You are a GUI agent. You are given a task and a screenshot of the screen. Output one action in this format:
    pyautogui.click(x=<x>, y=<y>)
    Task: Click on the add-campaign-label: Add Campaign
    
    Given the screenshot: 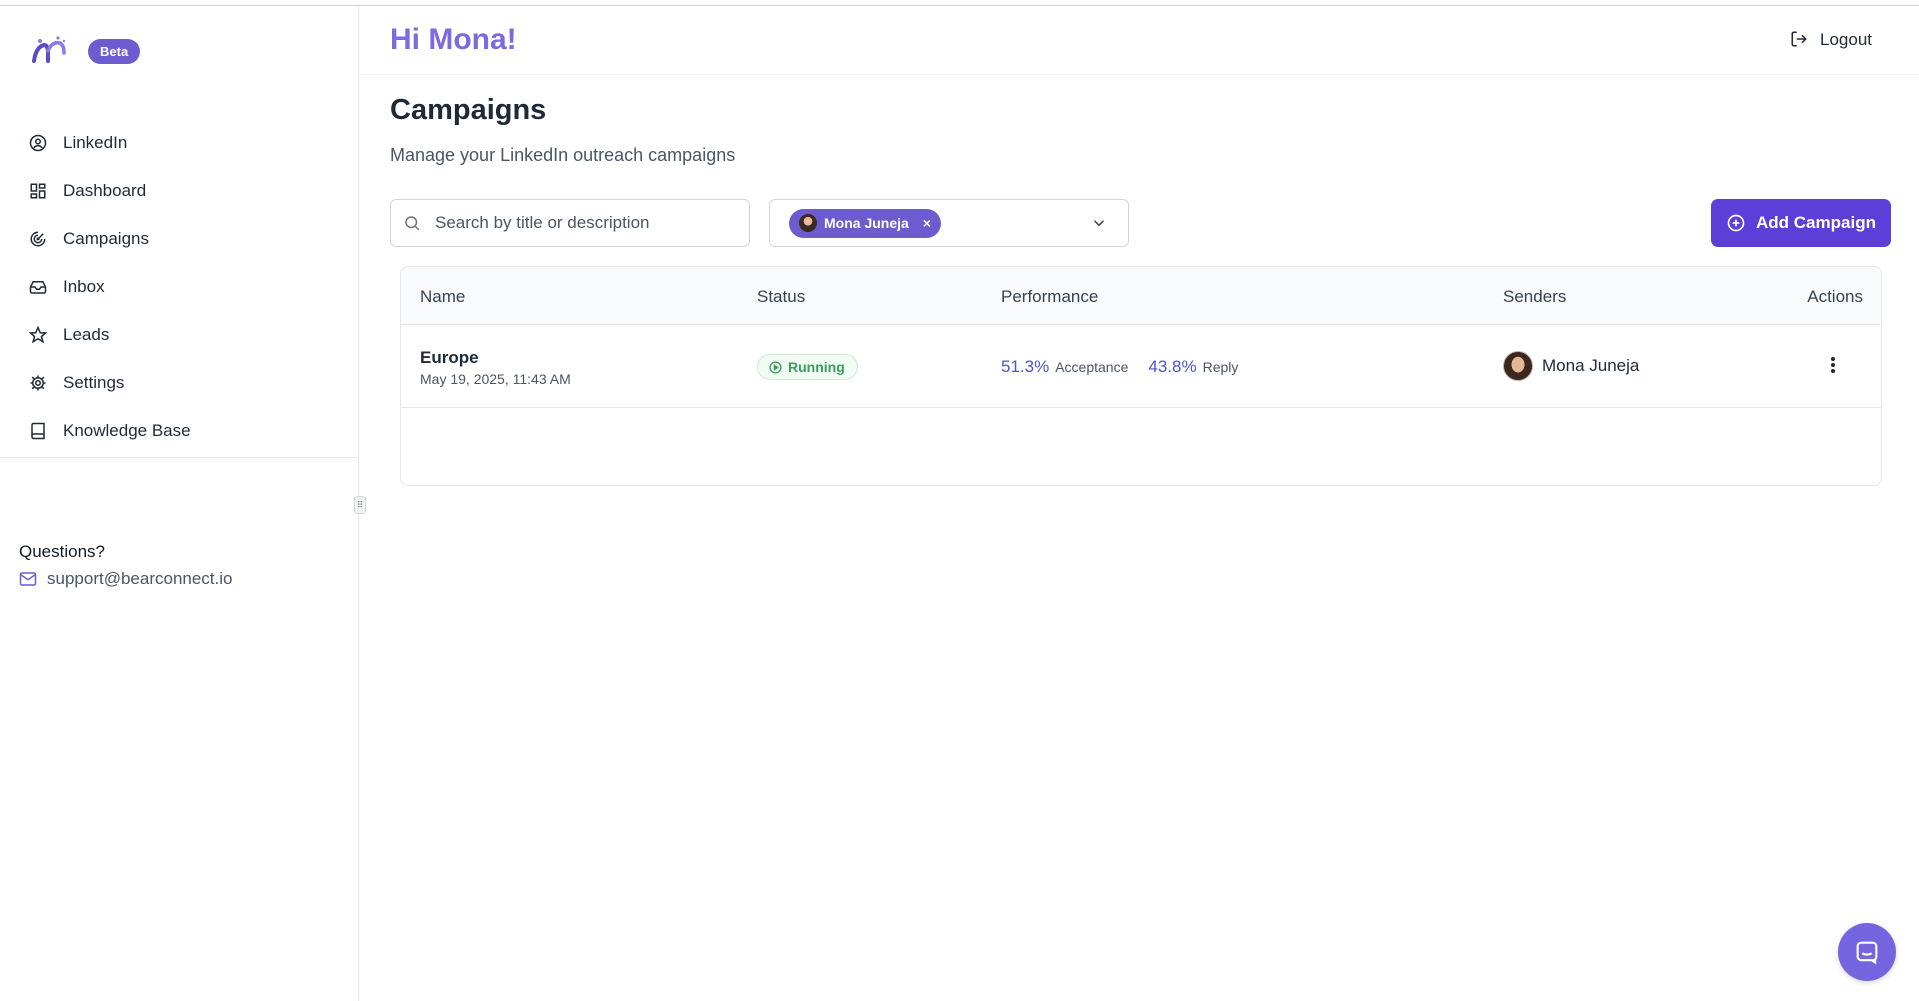 What is the action you would take?
    pyautogui.click(x=1816, y=222)
    